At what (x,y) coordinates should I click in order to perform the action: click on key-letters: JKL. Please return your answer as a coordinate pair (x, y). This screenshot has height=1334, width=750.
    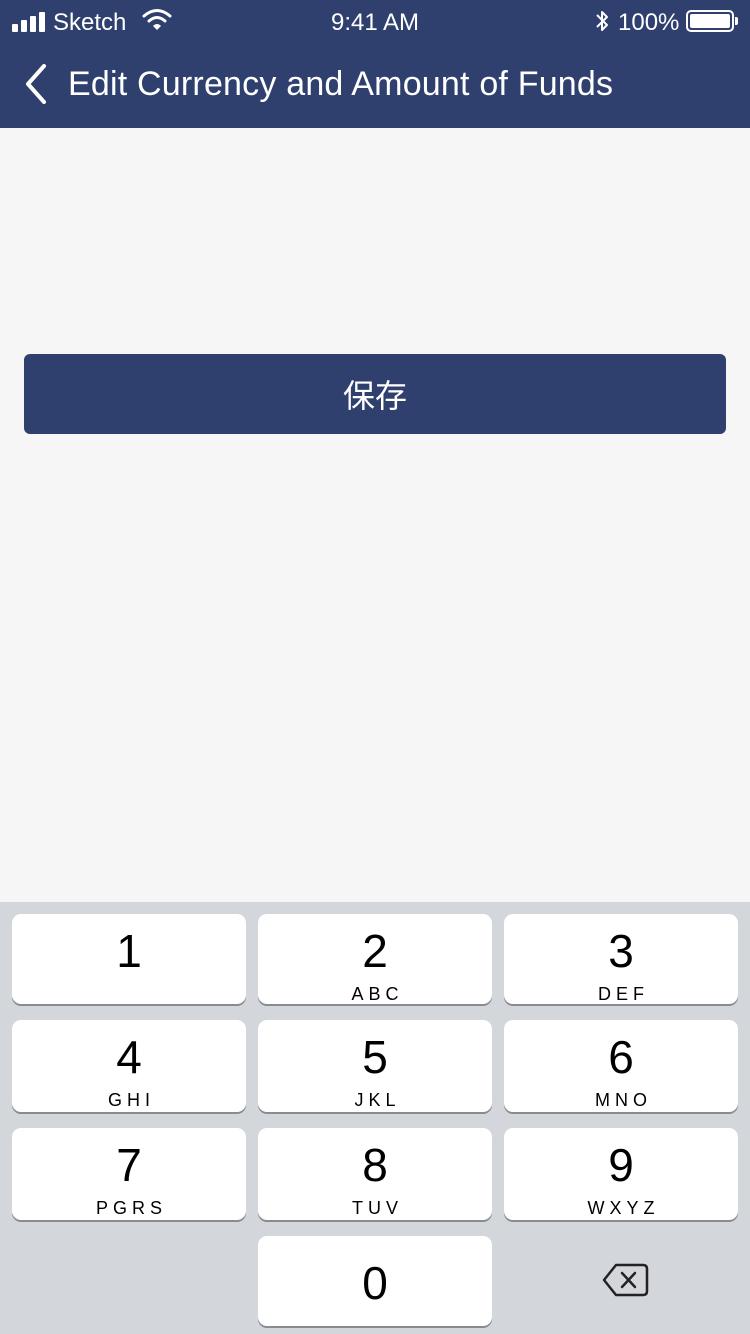
    Looking at the image, I should click on (377, 1100).